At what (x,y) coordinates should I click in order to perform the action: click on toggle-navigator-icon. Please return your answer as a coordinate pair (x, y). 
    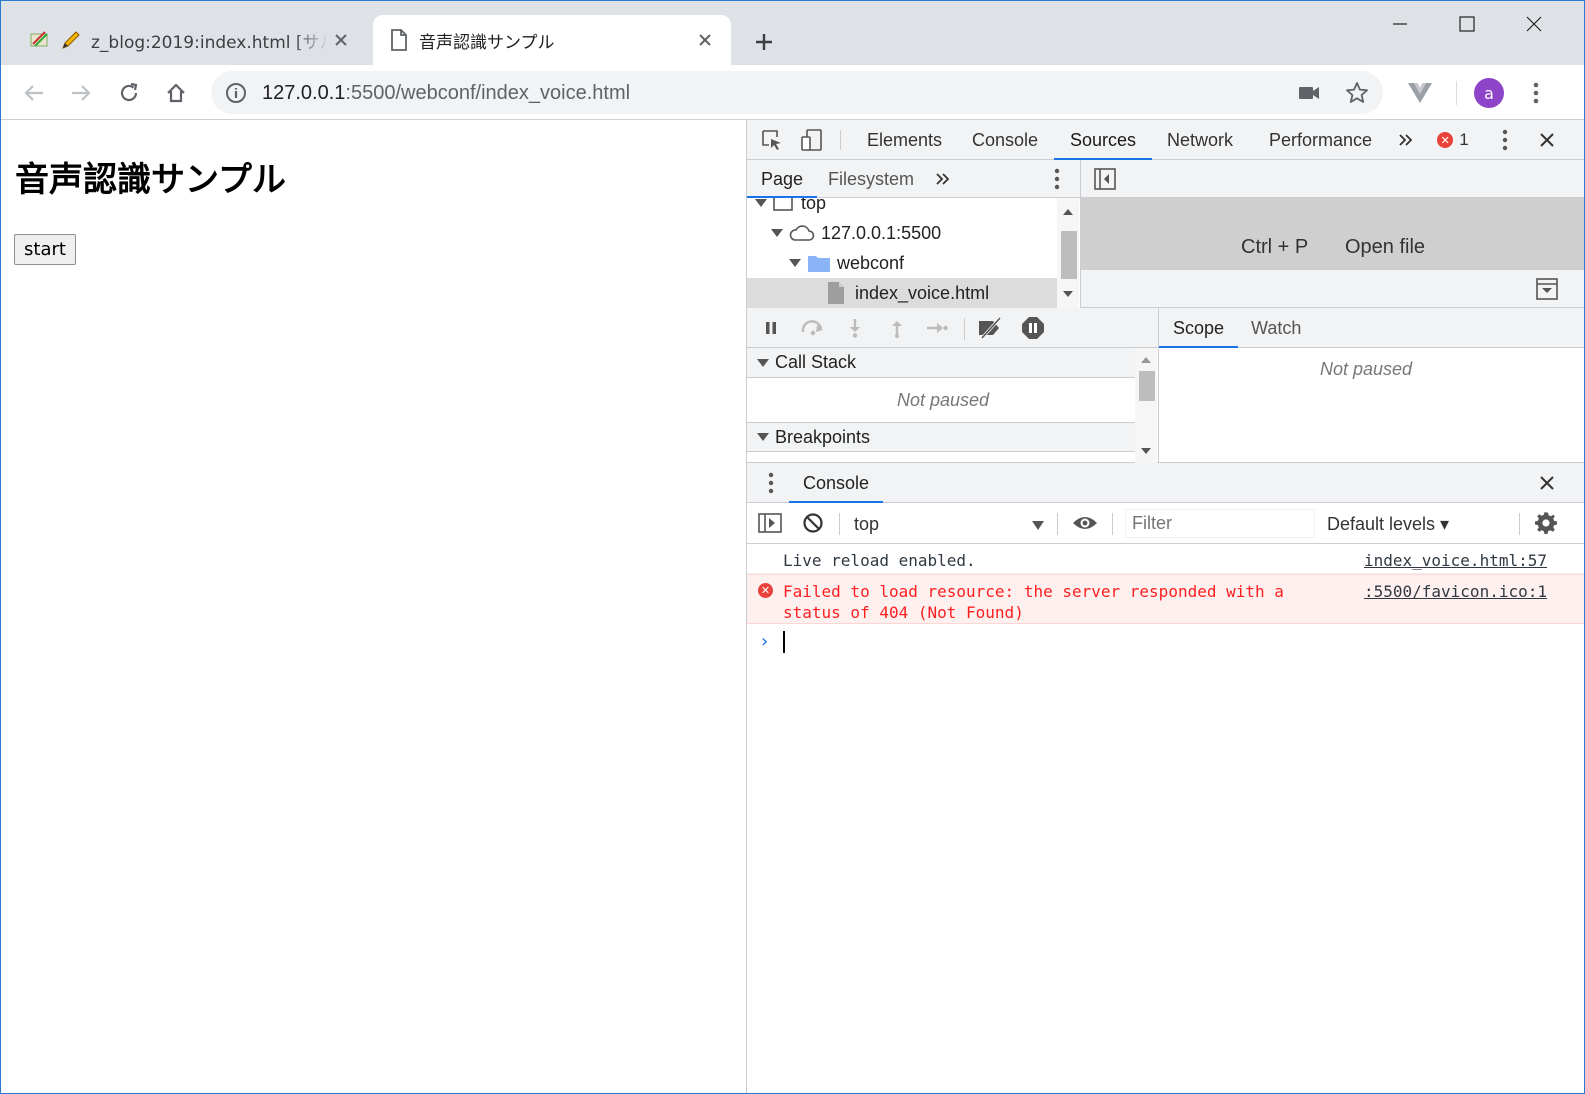
    Looking at the image, I should click on (1105, 179).